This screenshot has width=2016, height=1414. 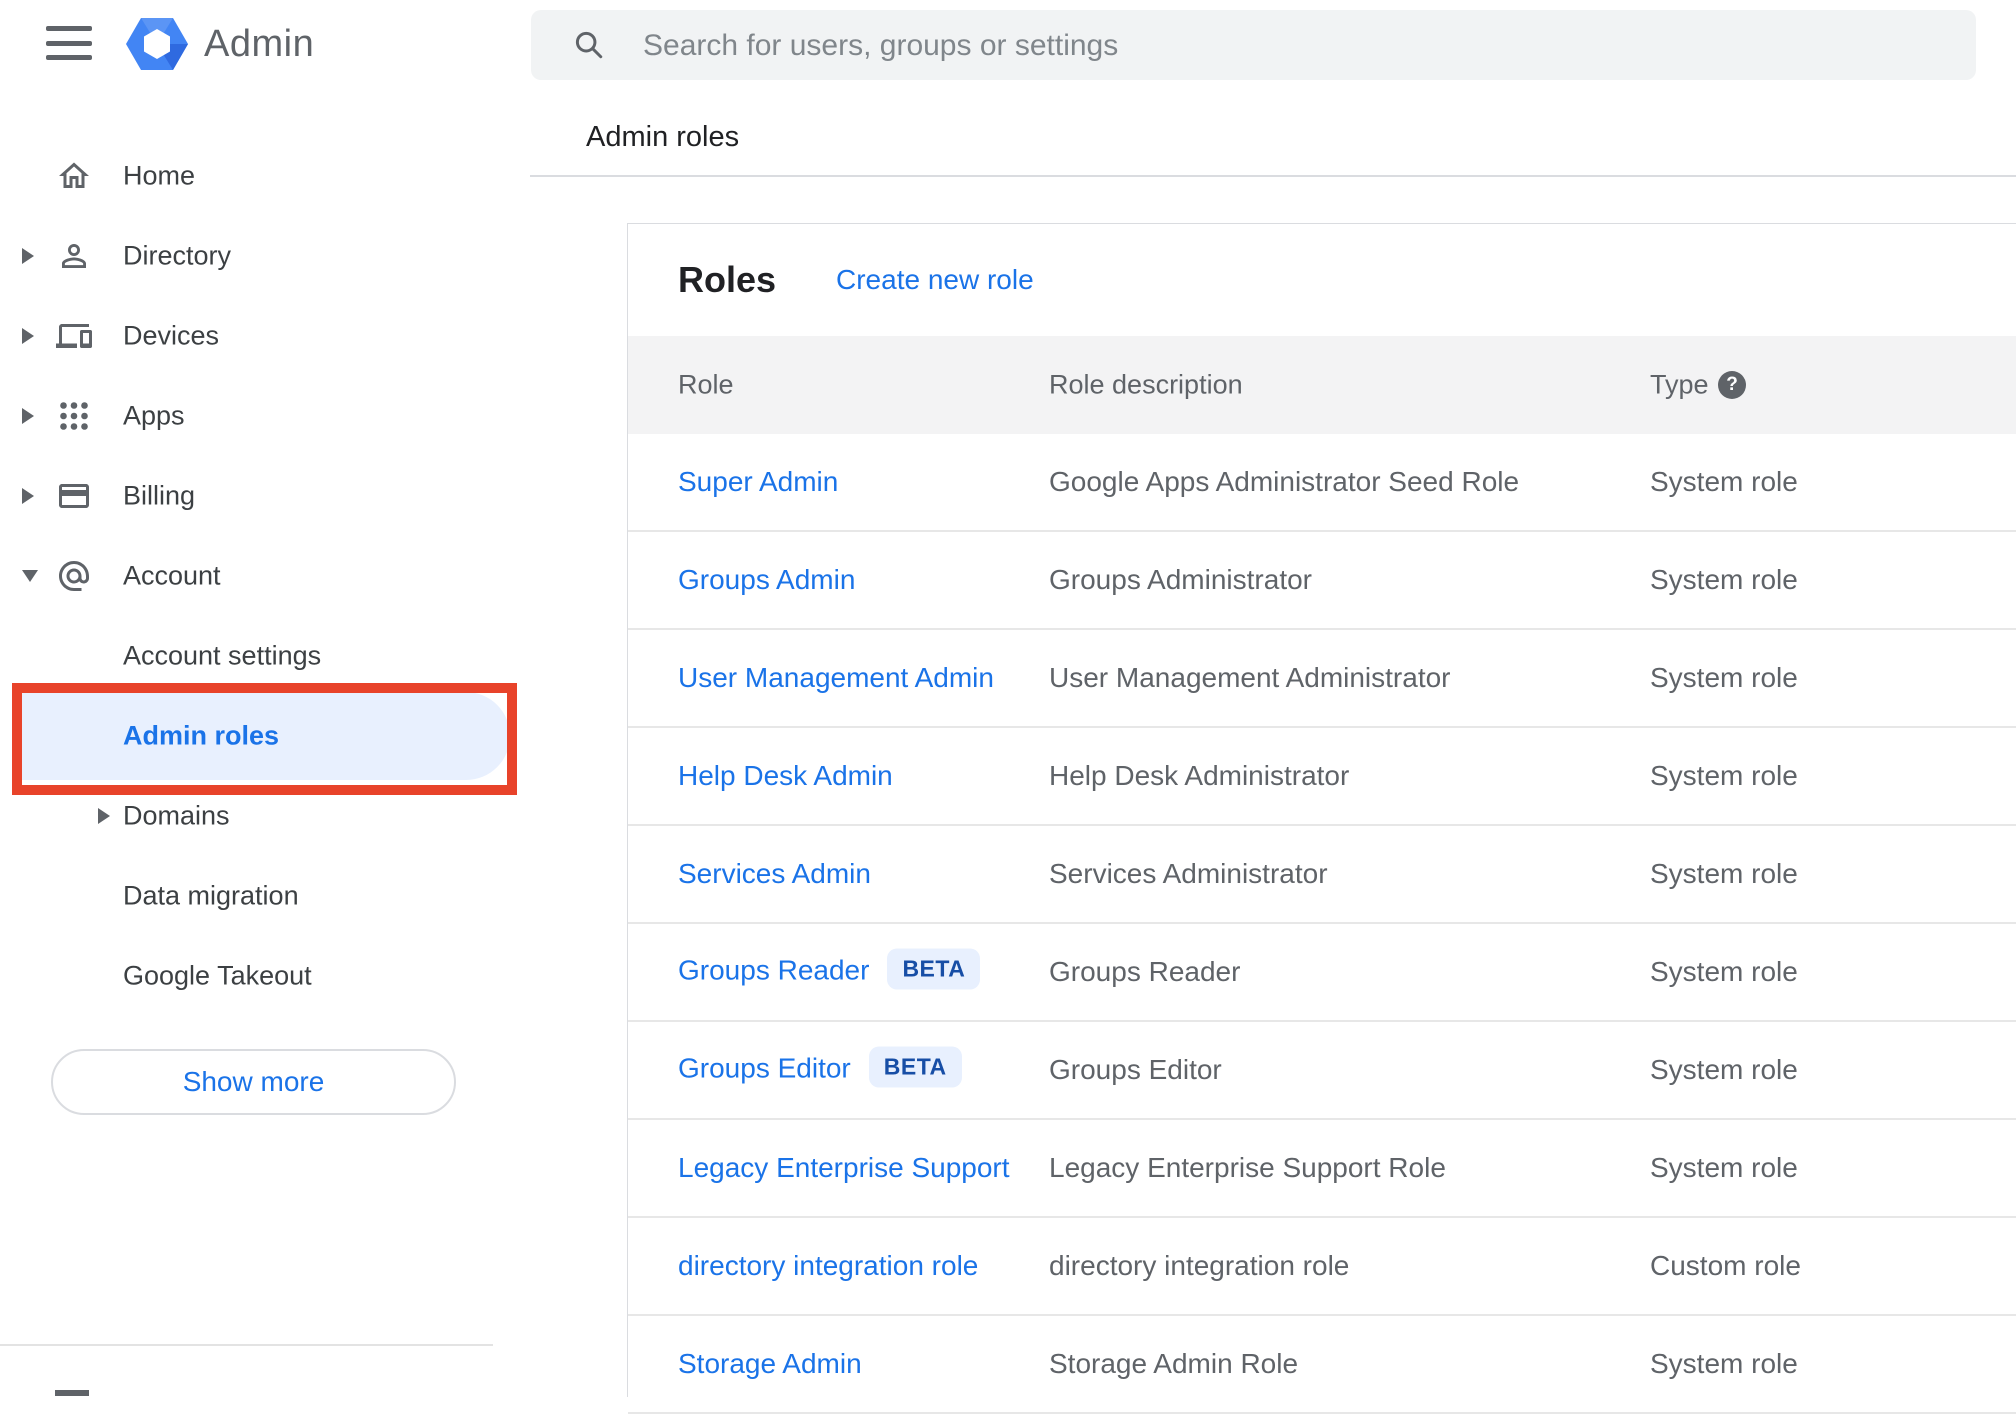 What do you see at coordinates (177, 255) in the screenshot?
I see `sidebar-item-label: Directory` at bounding box center [177, 255].